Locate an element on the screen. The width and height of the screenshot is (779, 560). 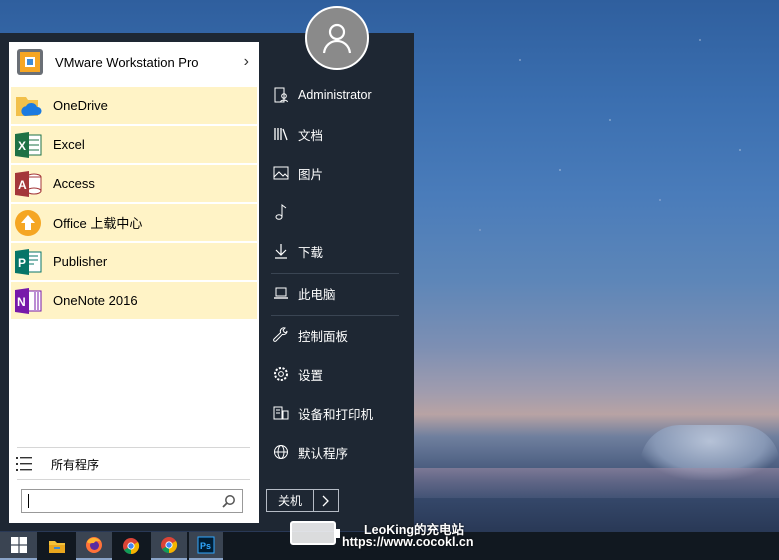
right-item-documents: 文档 is located at coordinates (336, 134).